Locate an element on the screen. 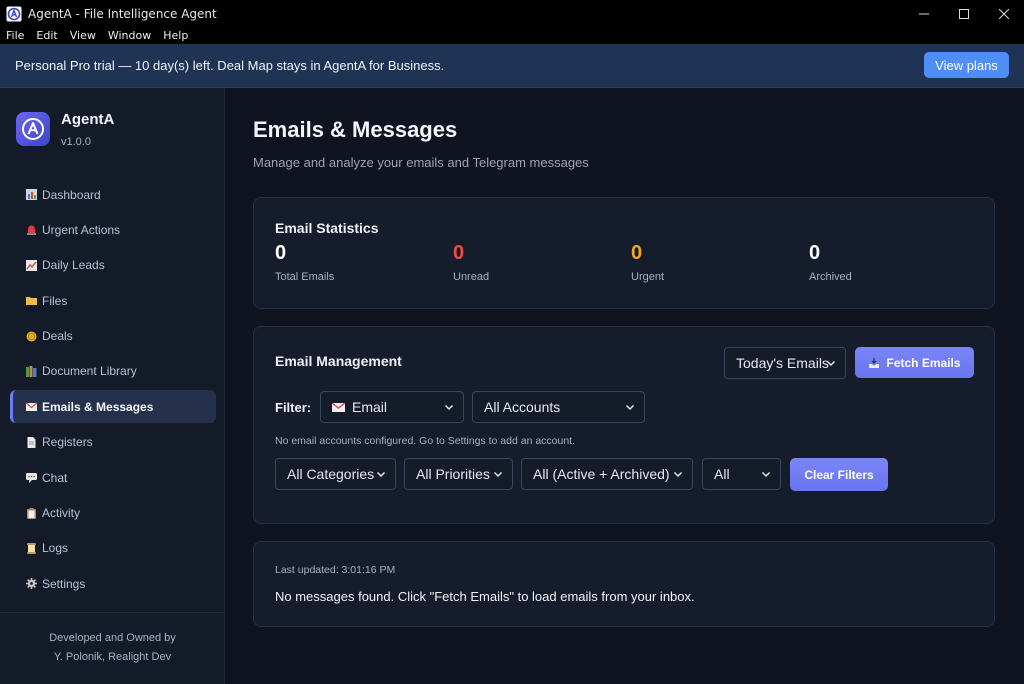 Image resolution: width=1024 pixels, height=684 pixels. sidebar-item-label: Chat is located at coordinates (55, 477).